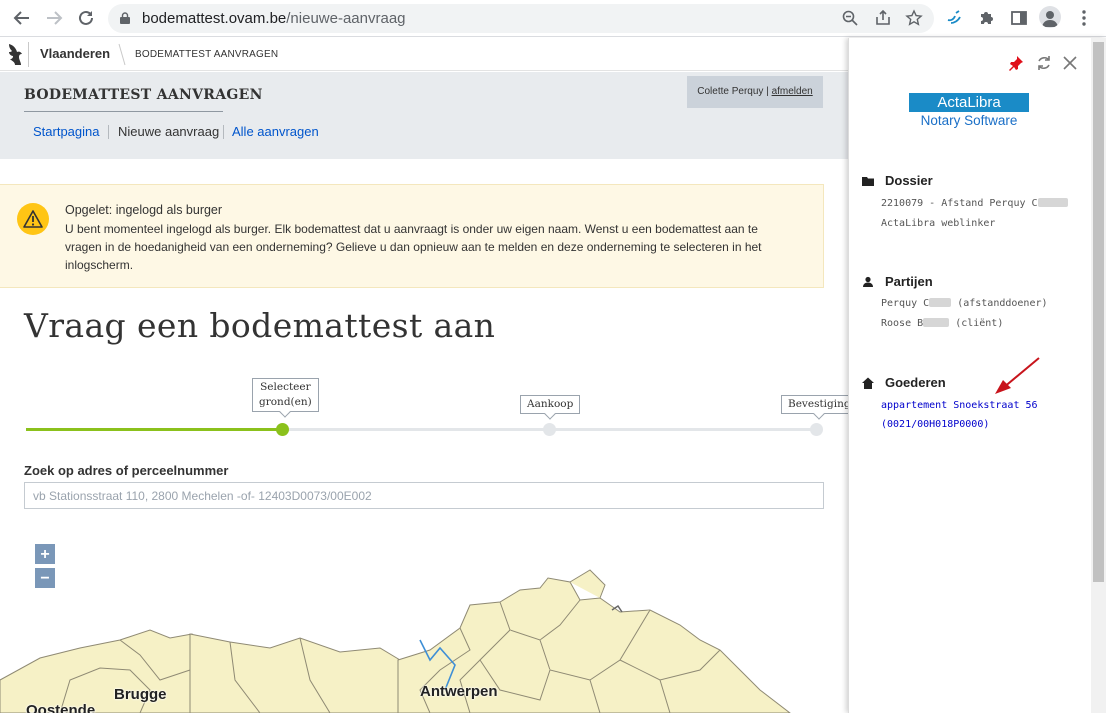 This screenshot has width=1106, height=713. Describe the element at coordinates (1070, 63) in the screenshot. I see `close-icon` at that location.